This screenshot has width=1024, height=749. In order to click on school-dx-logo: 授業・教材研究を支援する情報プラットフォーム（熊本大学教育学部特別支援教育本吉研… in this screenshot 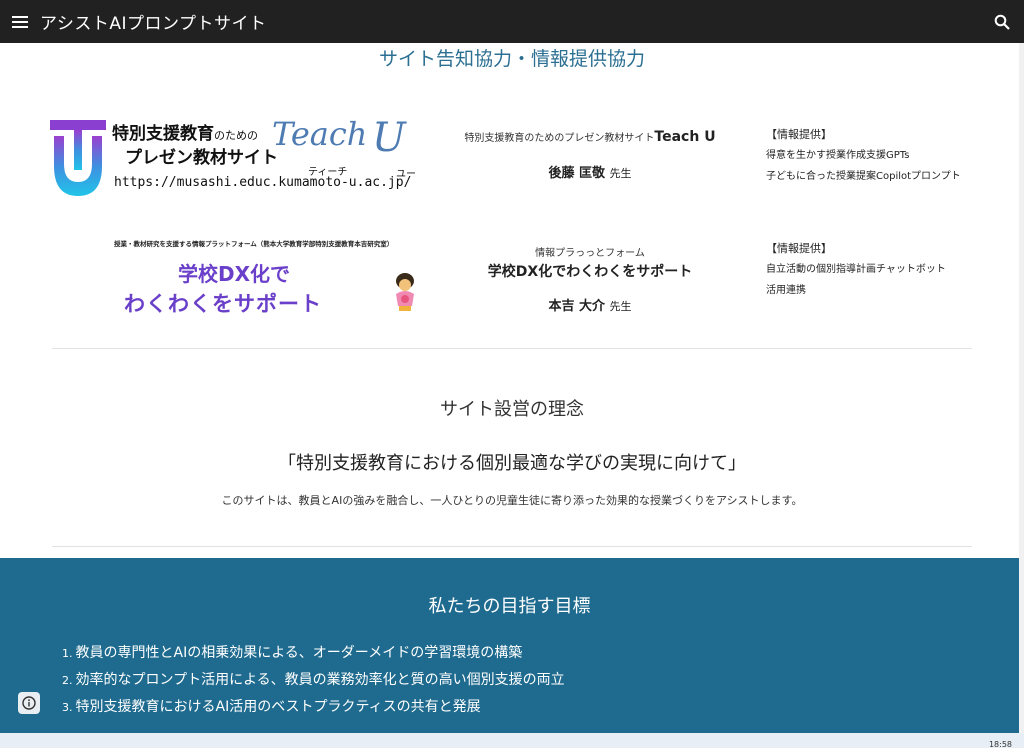, I will do `click(270, 280)`.